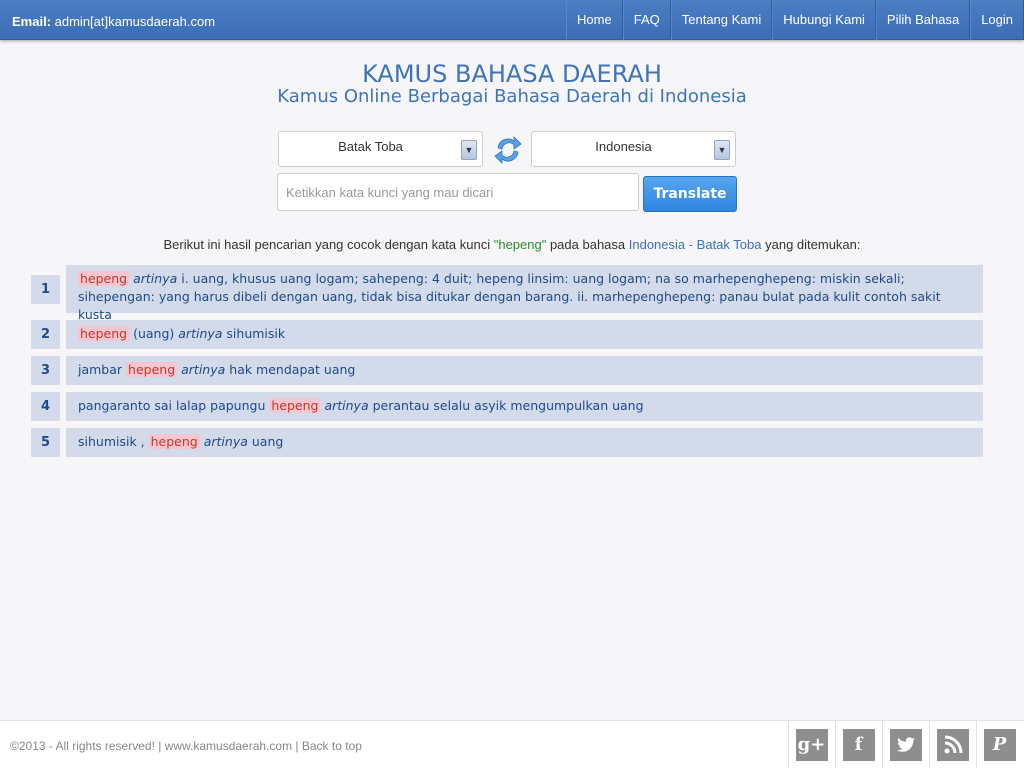  Describe the element at coordinates (332, 746) in the screenshot. I see `back-to-top-link: Back to top` at that location.